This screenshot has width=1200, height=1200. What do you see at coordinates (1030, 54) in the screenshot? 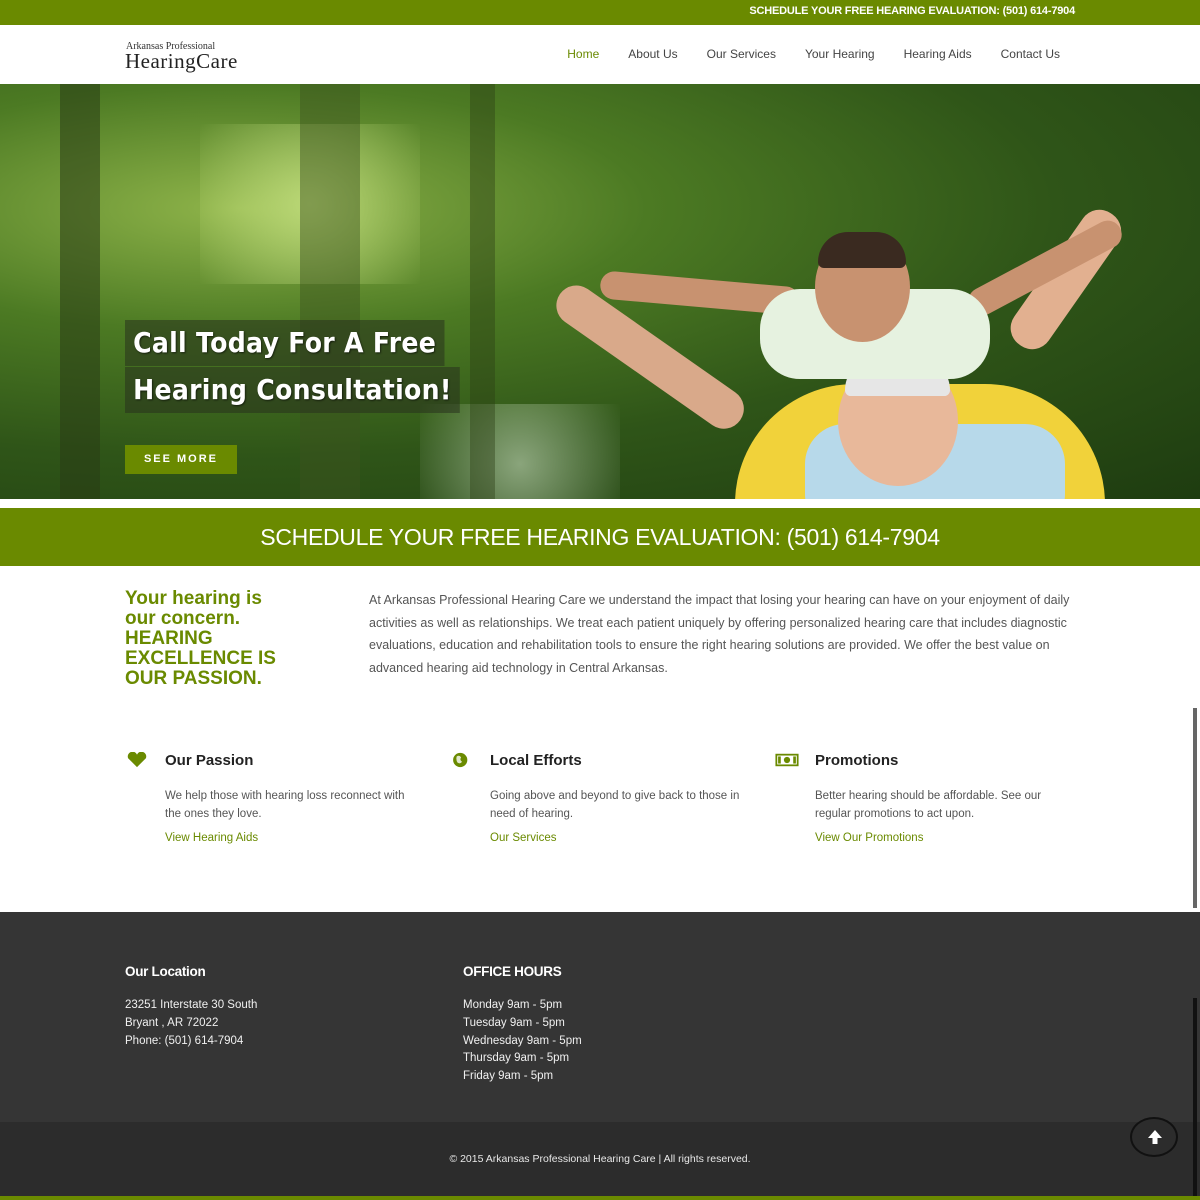
I see `nav-contact-us: Contact Us` at bounding box center [1030, 54].